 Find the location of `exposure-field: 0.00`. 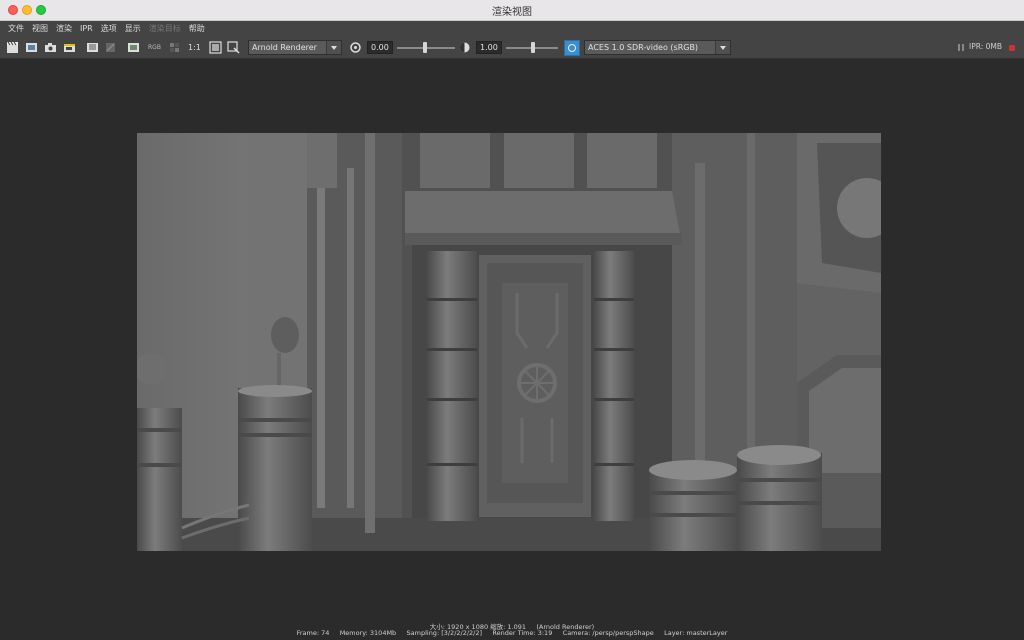

exposure-field: 0.00 is located at coordinates (380, 47).